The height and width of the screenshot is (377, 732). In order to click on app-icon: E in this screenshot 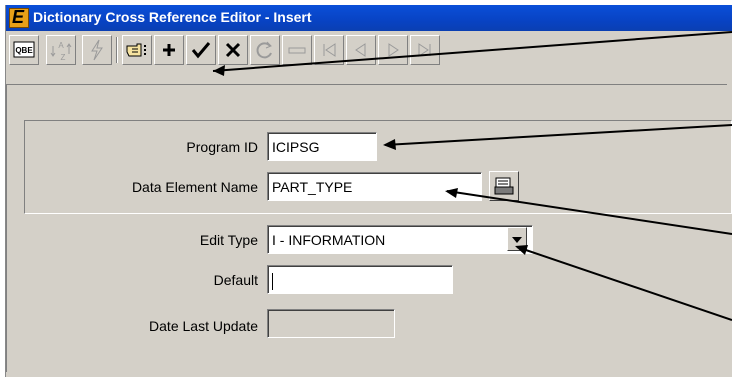, I will do `click(19, 17)`.